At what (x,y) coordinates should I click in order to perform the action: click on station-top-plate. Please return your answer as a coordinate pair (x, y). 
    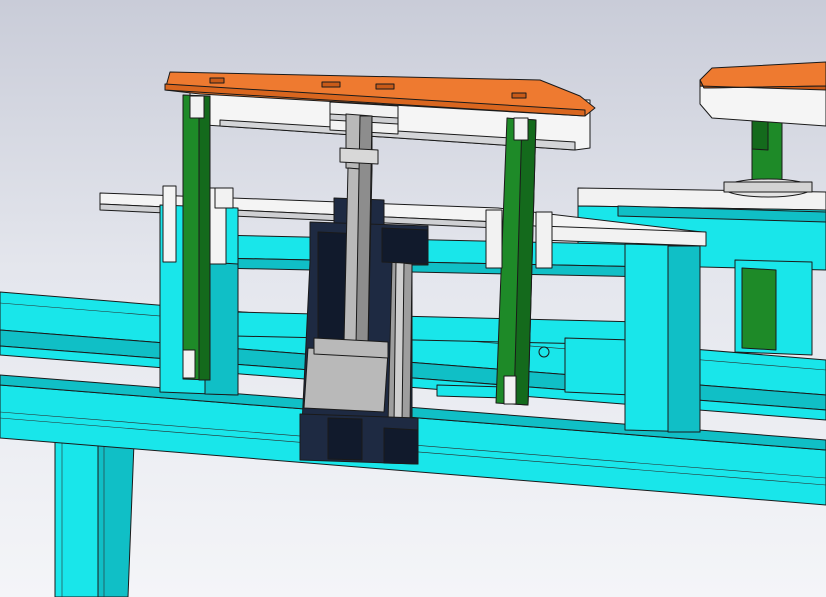
    Looking at the image, I should click on (762, 75).